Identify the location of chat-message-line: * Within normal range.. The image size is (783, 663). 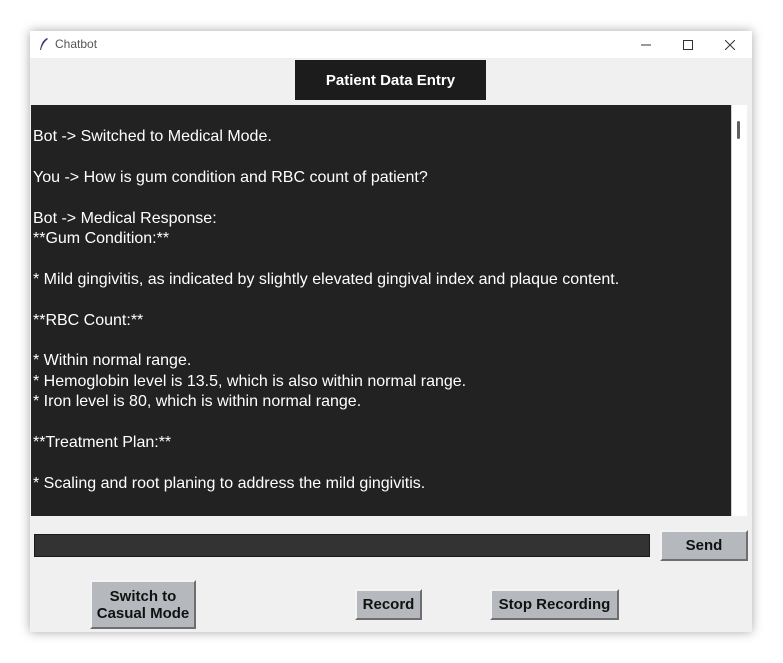
(112, 361).